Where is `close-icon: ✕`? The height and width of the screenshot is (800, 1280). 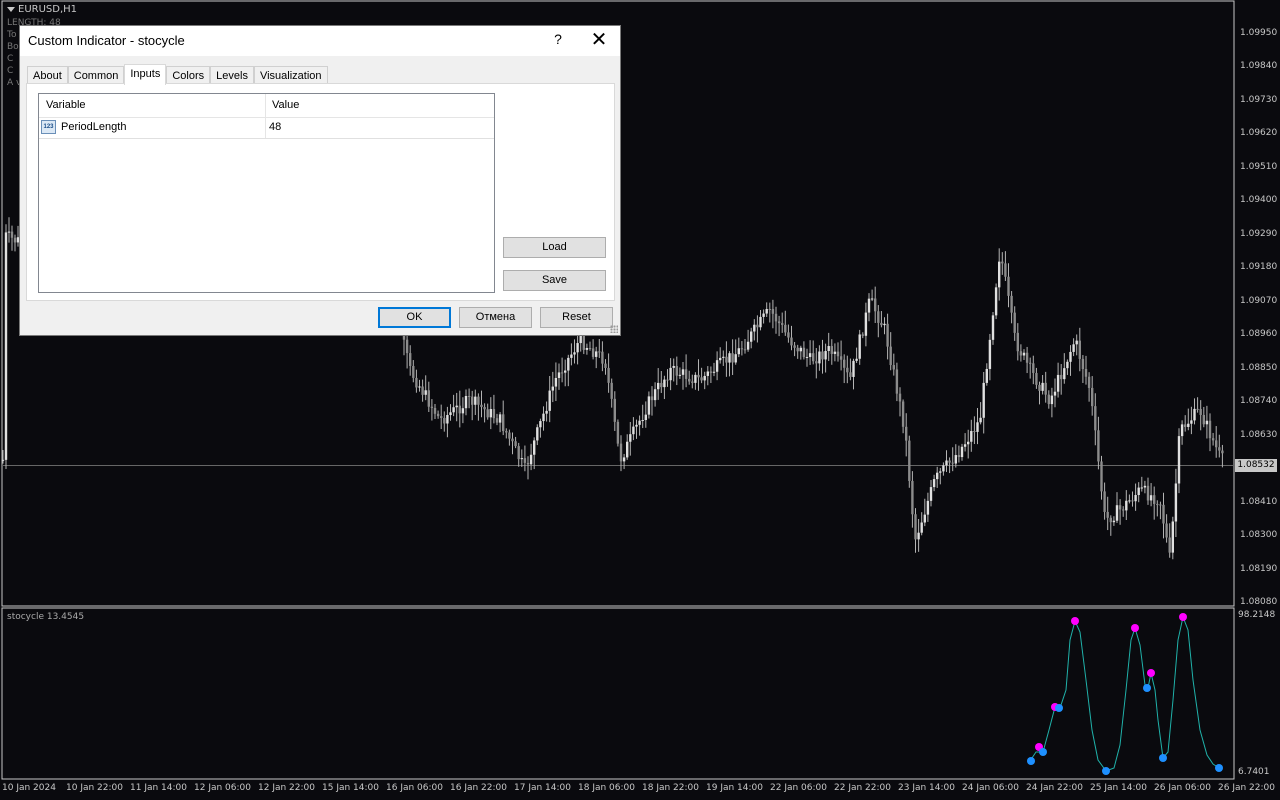
close-icon: ✕ is located at coordinates (599, 40).